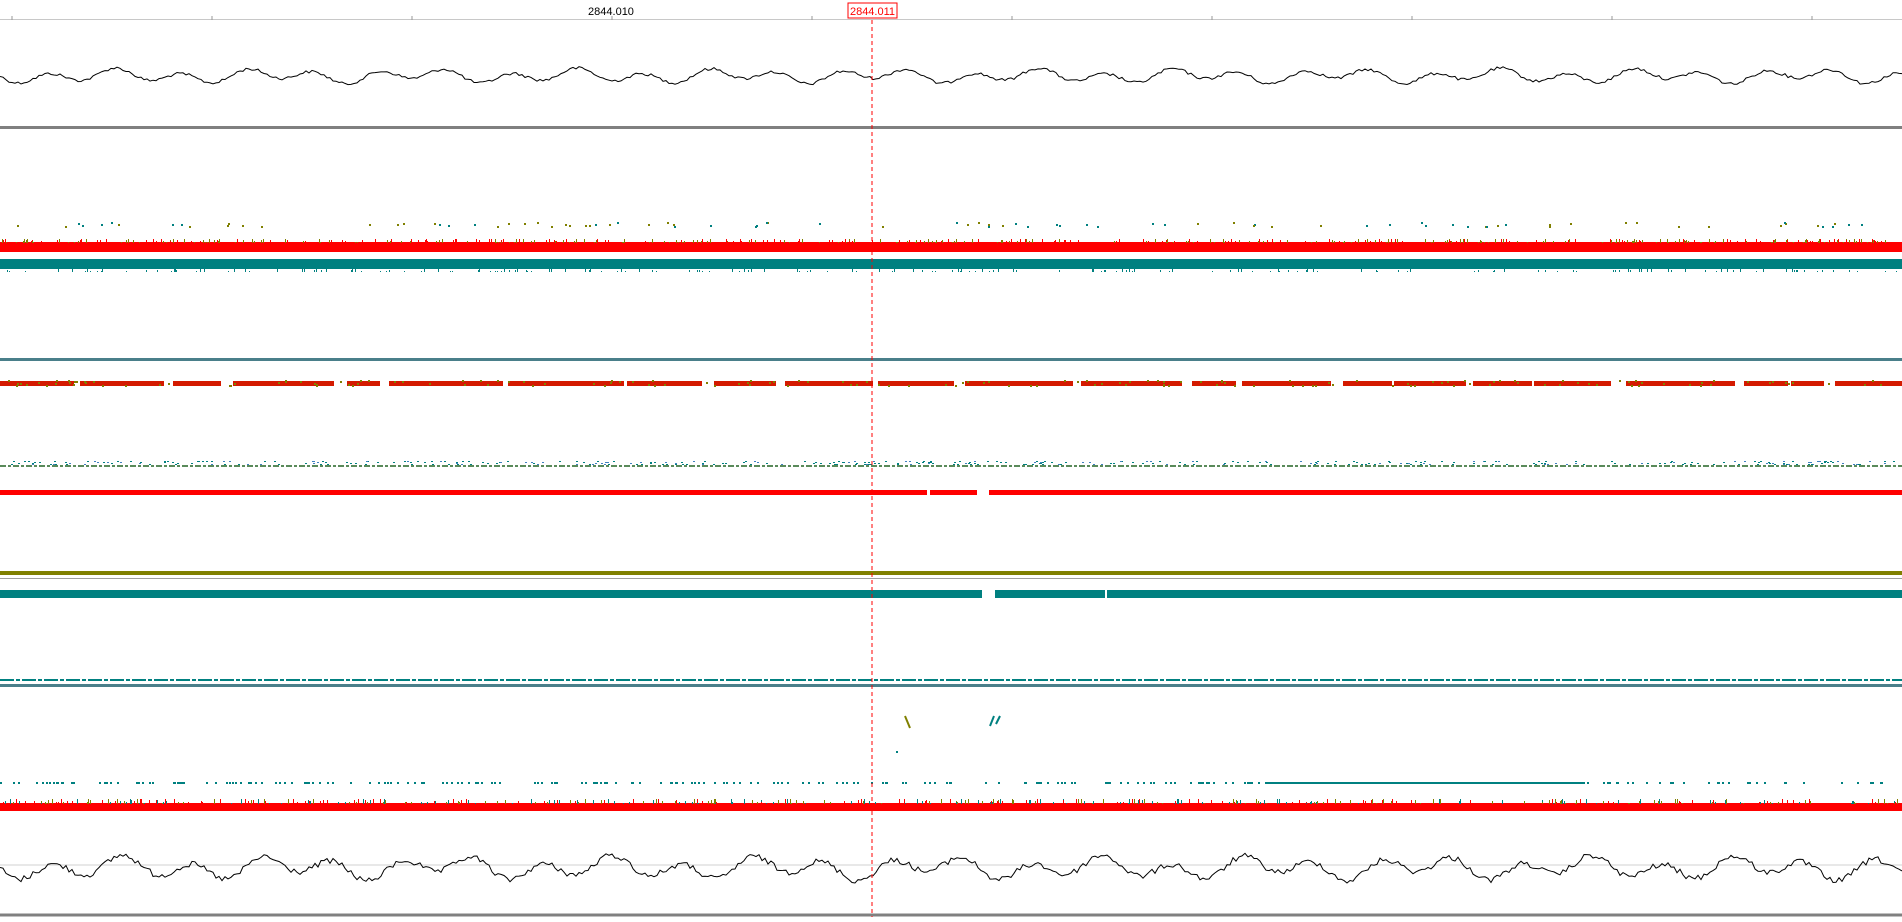 The image size is (1902, 922). What do you see at coordinates (1367, 383) in the screenshot?
I see `red-dashed-segment` at bounding box center [1367, 383].